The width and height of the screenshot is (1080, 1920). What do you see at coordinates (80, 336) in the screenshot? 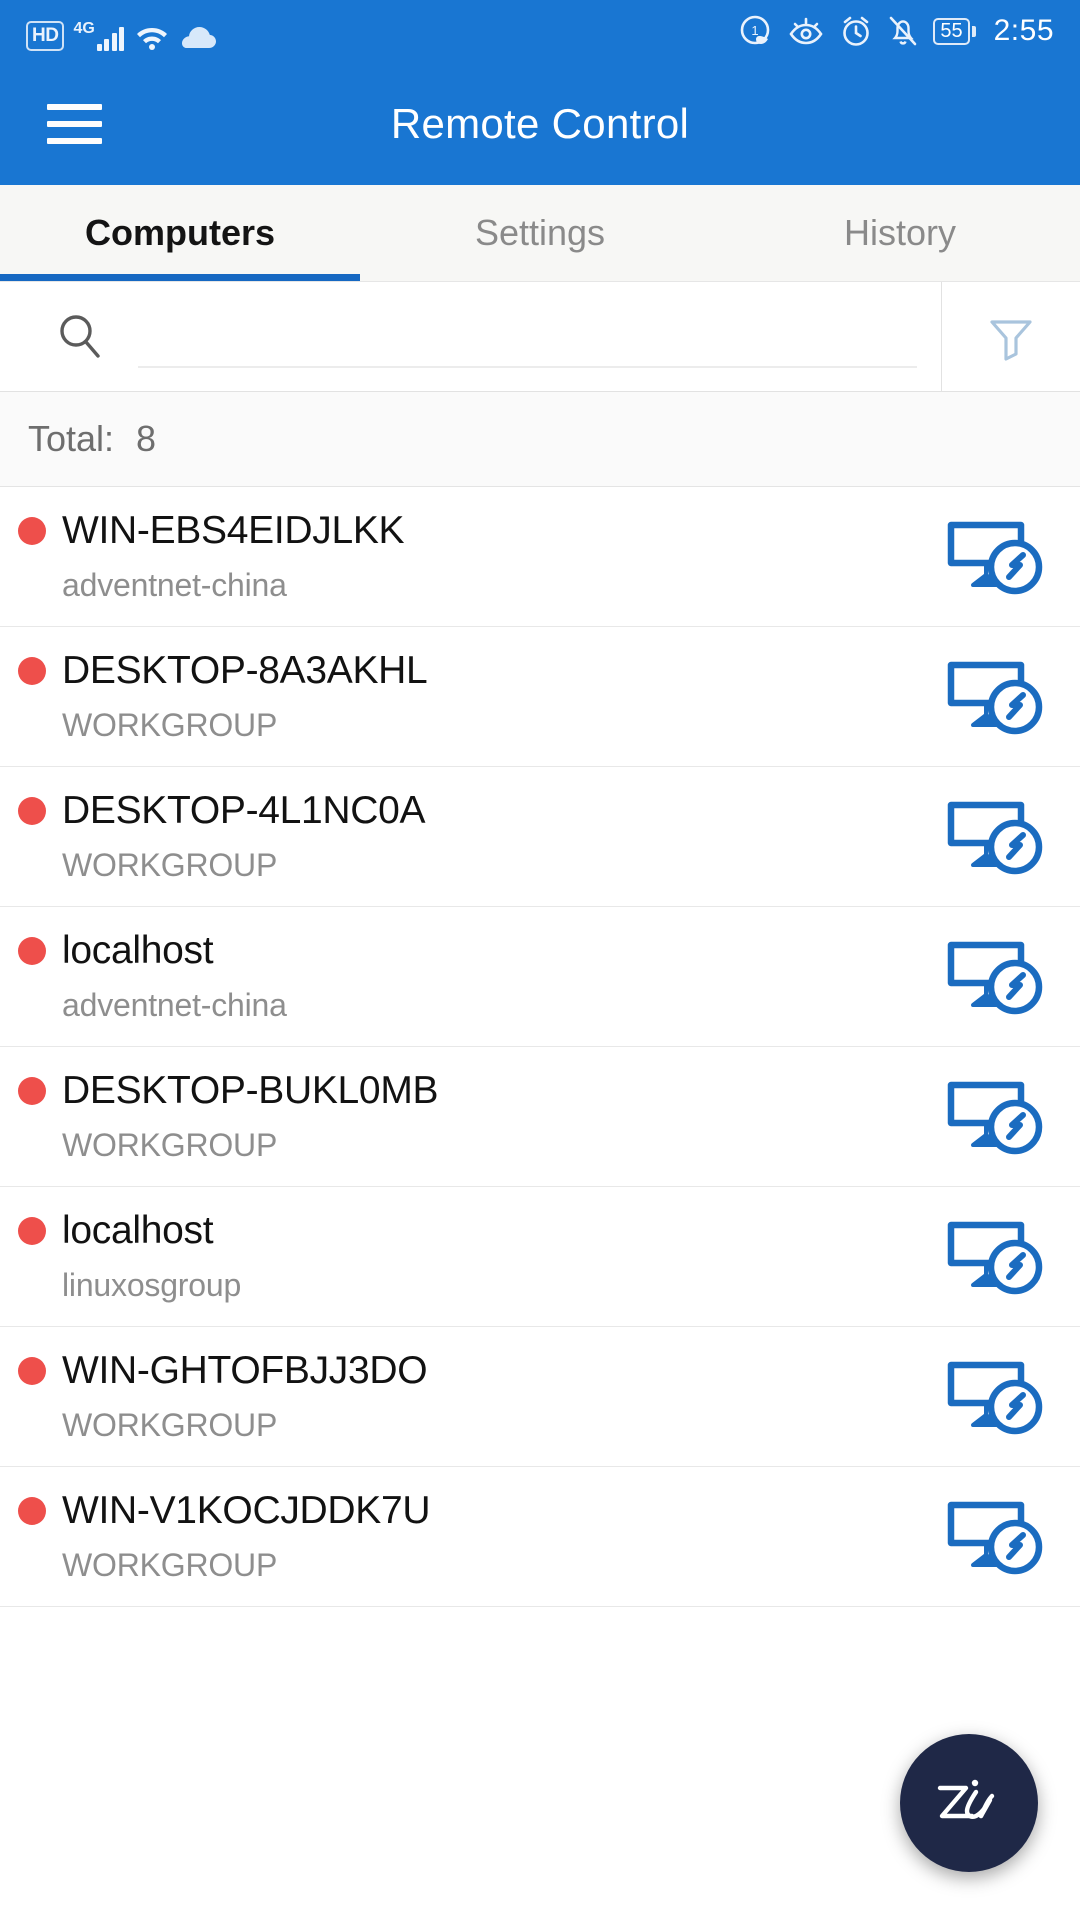
I see `search-icon` at bounding box center [80, 336].